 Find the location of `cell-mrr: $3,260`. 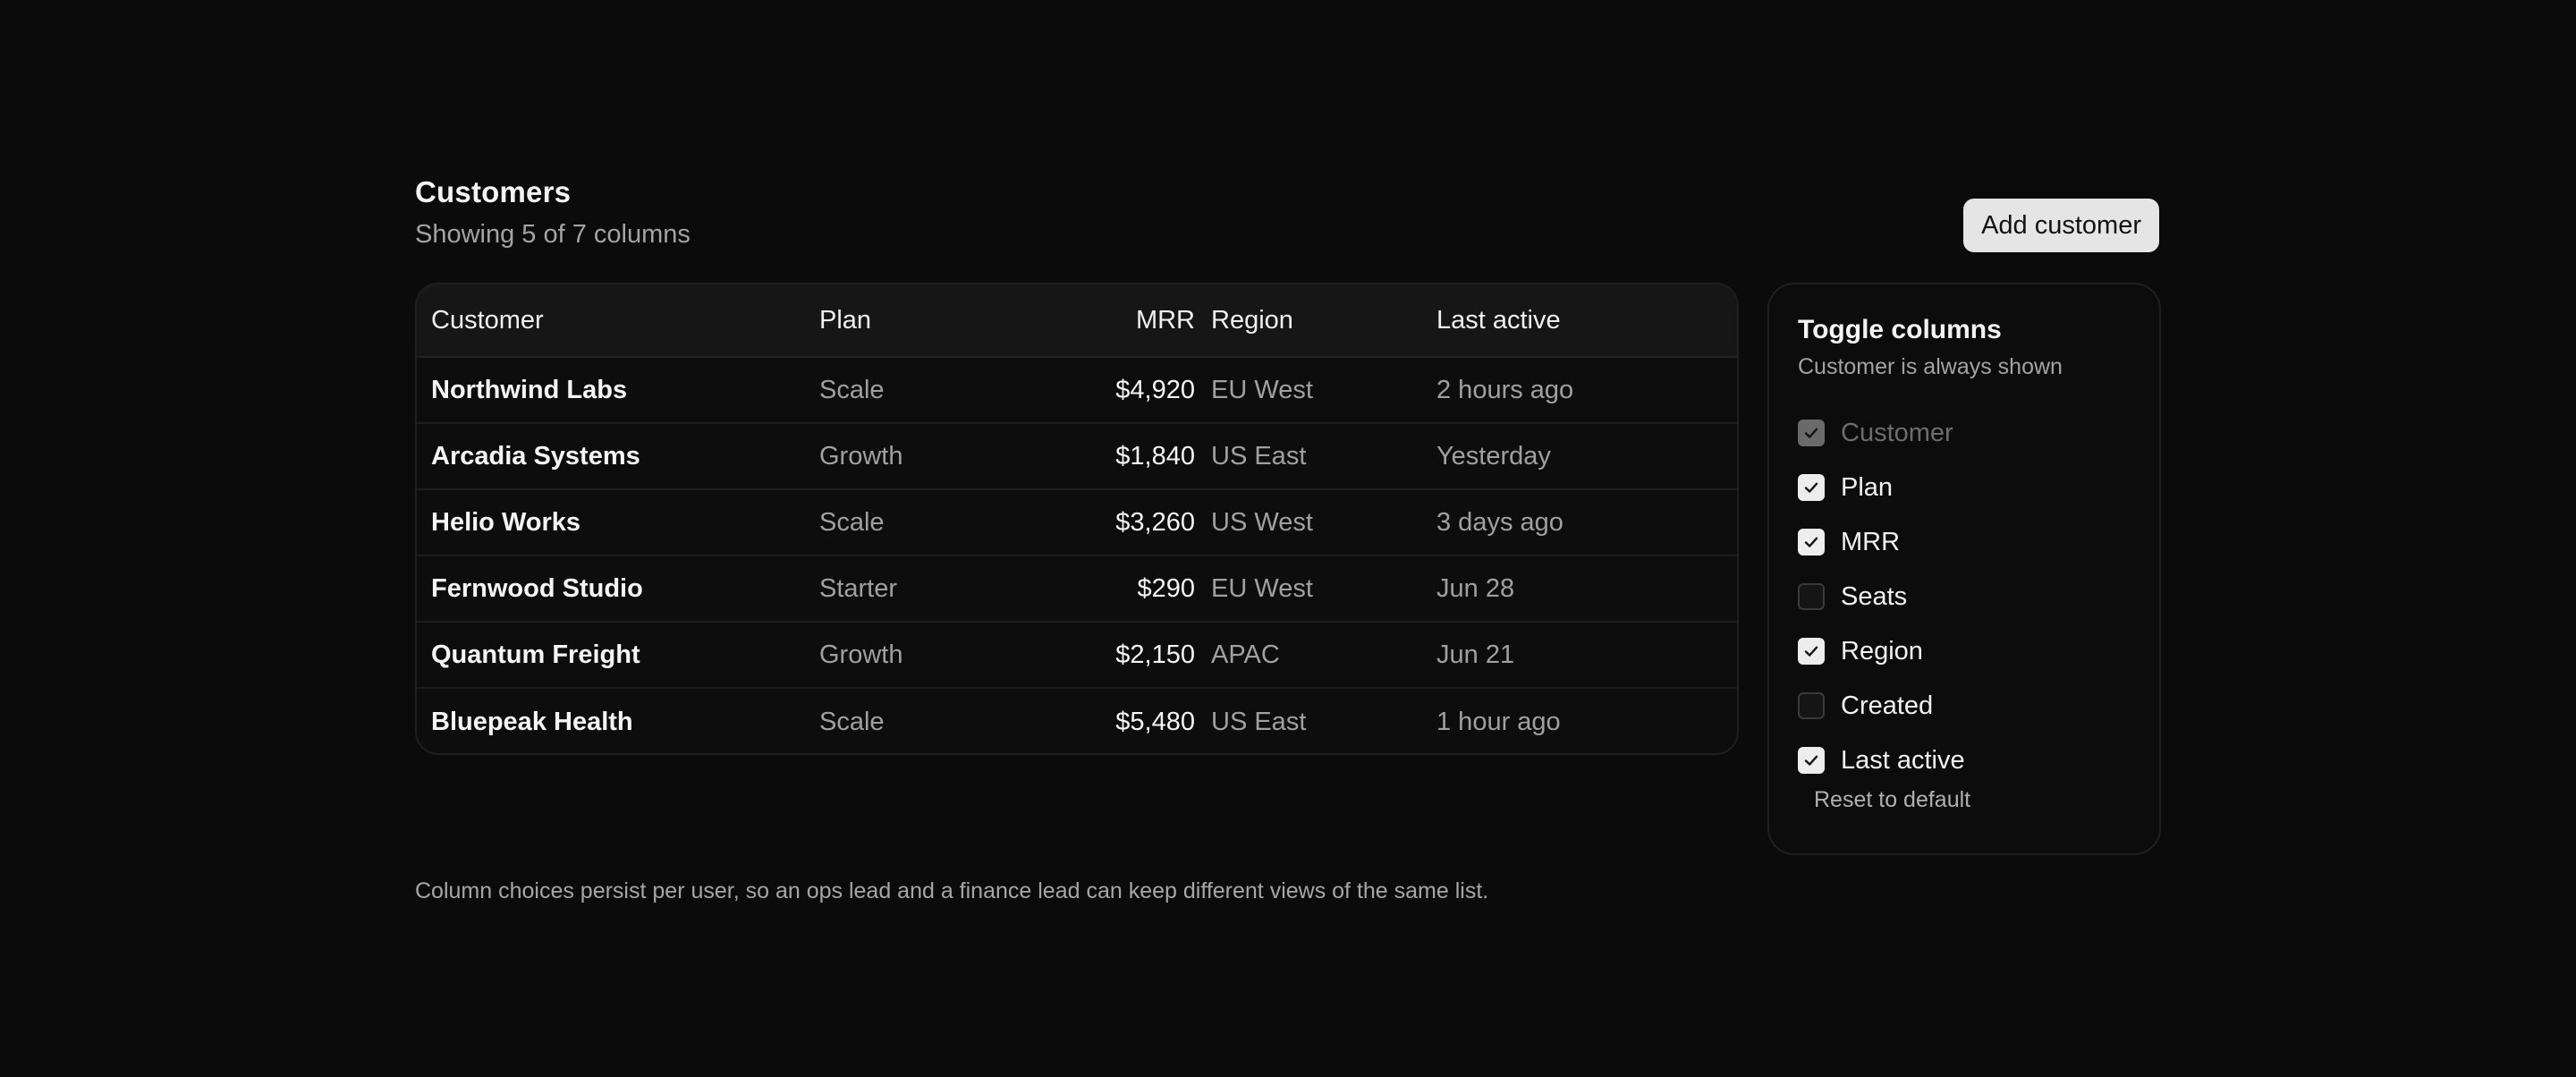

cell-mrr: $3,260 is located at coordinates (1155, 522).